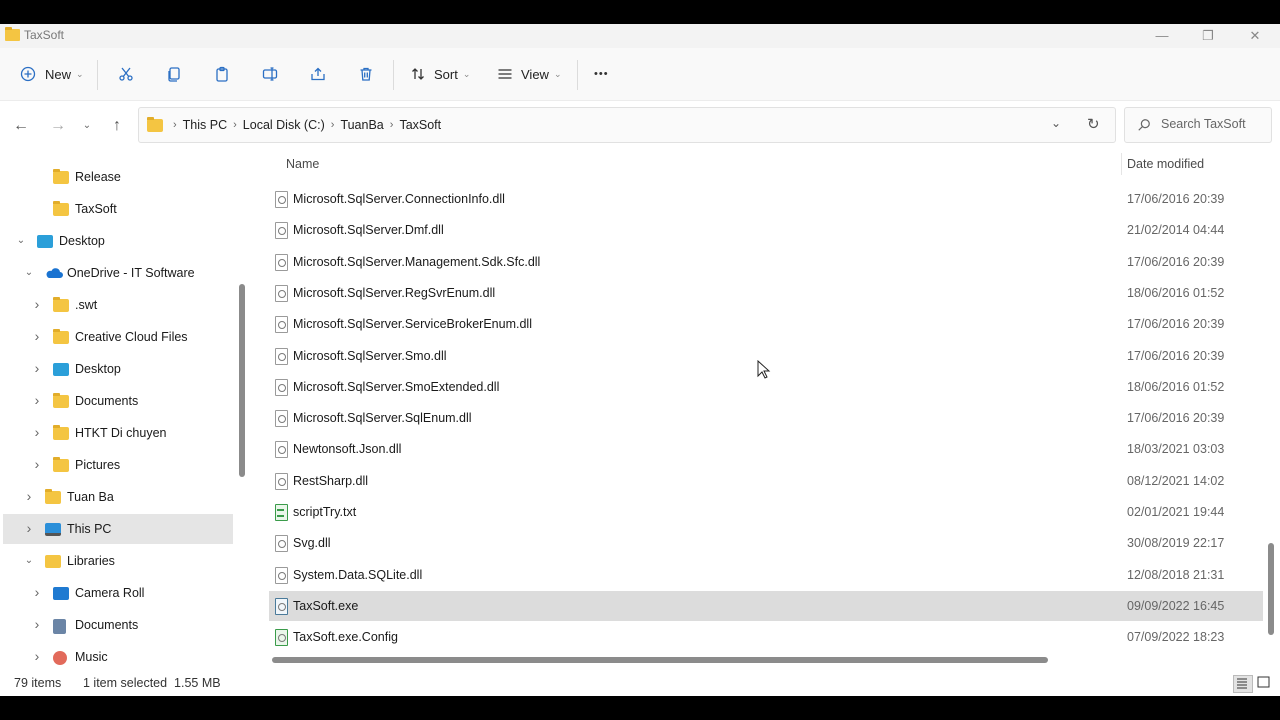 This screenshot has height=720, width=1280. Describe the element at coordinates (766, 637) in the screenshot. I see `file-row: TaxSoft.exe.Config 07/09/2022 18:23` at that location.